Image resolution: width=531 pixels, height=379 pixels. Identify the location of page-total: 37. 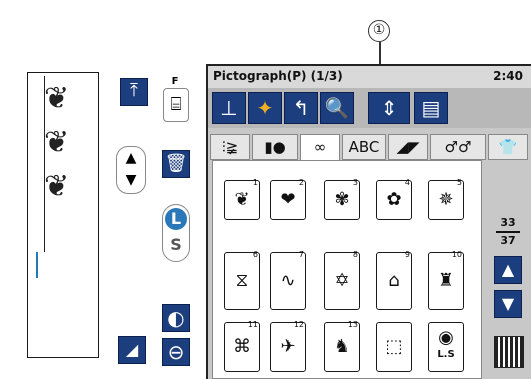
(508, 240).